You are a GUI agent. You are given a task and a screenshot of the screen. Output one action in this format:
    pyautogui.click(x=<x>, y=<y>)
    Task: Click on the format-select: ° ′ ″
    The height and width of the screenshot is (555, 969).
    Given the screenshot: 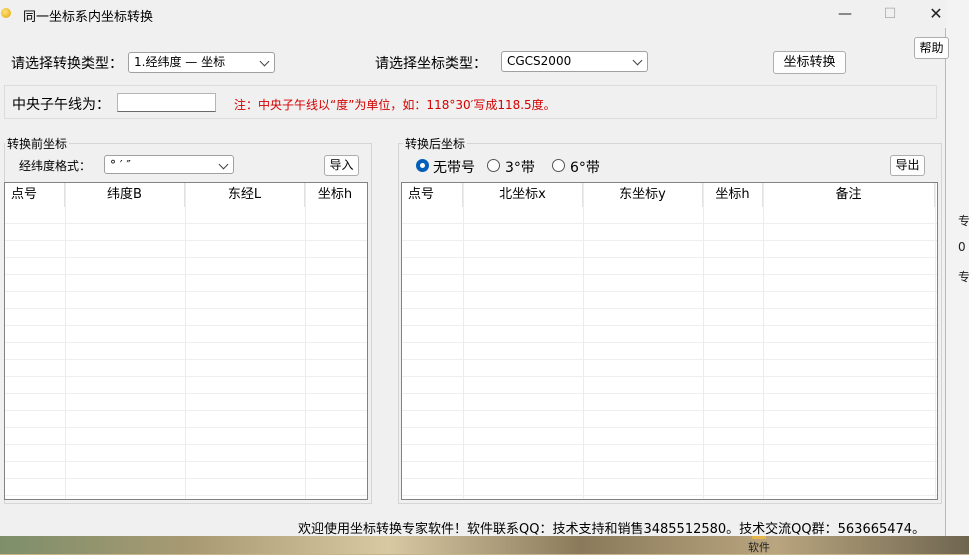 What is the action you would take?
    pyautogui.click(x=169, y=164)
    